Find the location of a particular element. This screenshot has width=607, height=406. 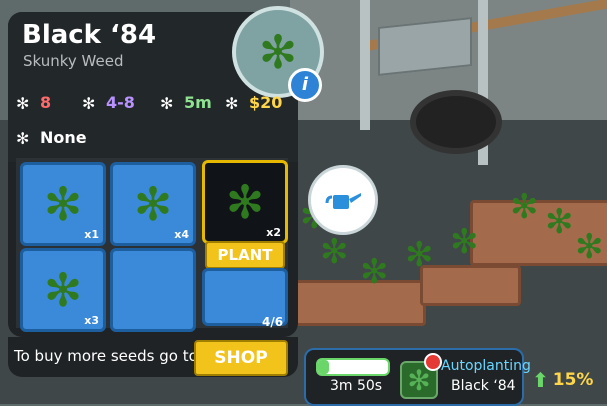

autoplant-strain: Black ‘84 is located at coordinates (483, 386).